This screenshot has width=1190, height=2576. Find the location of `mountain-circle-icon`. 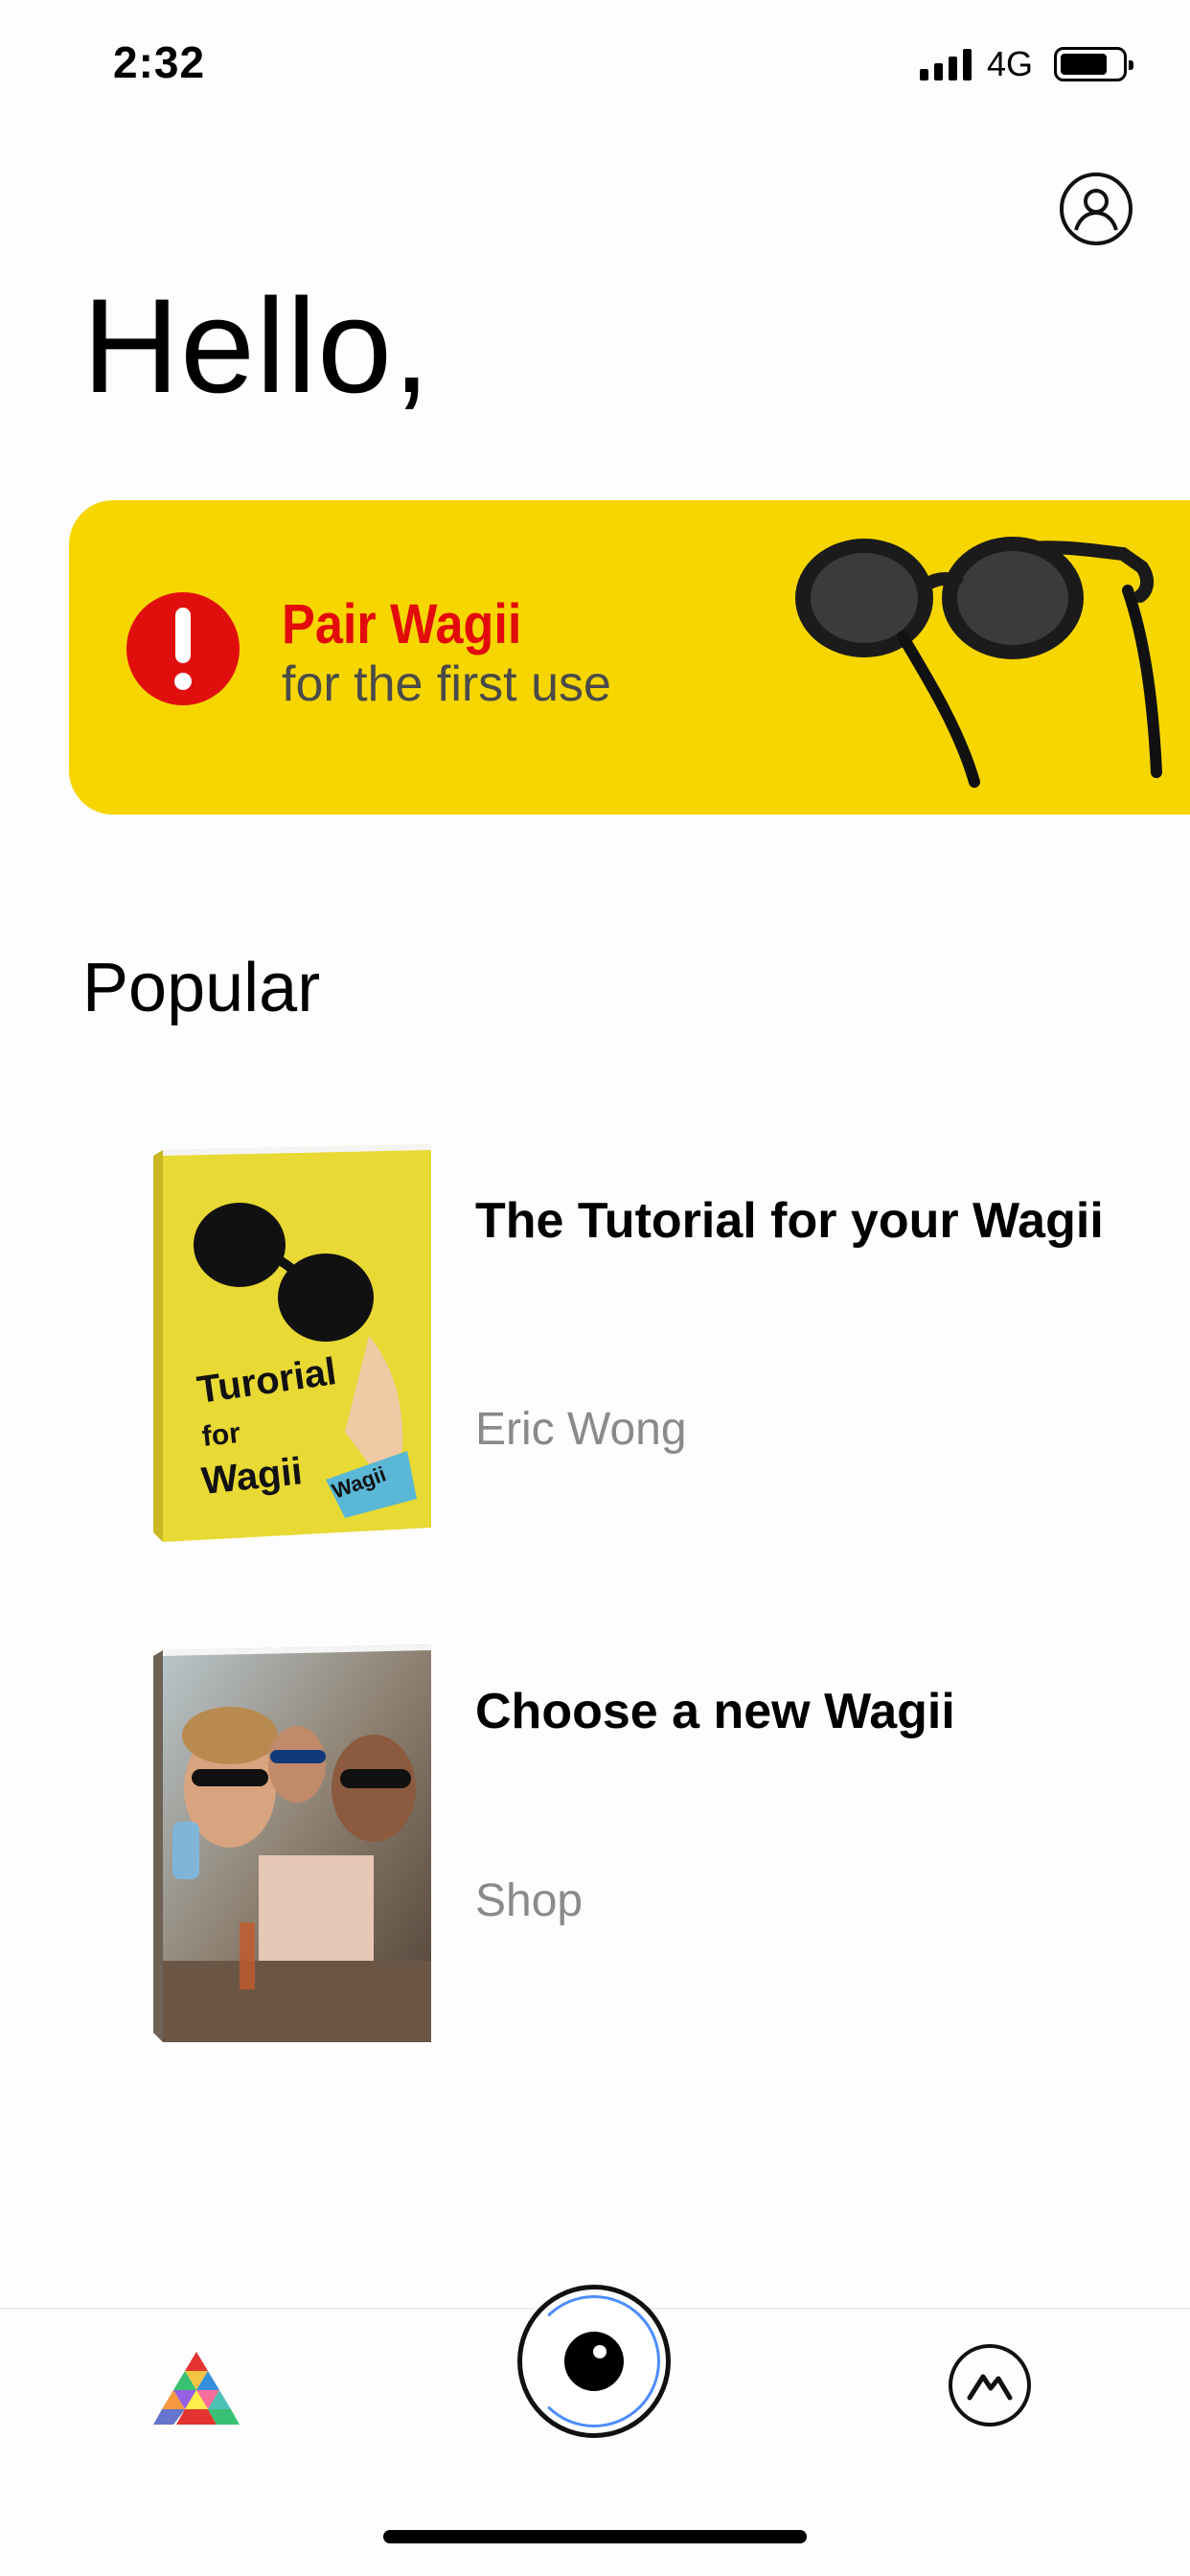

mountain-circle-icon is located at coordinates (990, 2387).